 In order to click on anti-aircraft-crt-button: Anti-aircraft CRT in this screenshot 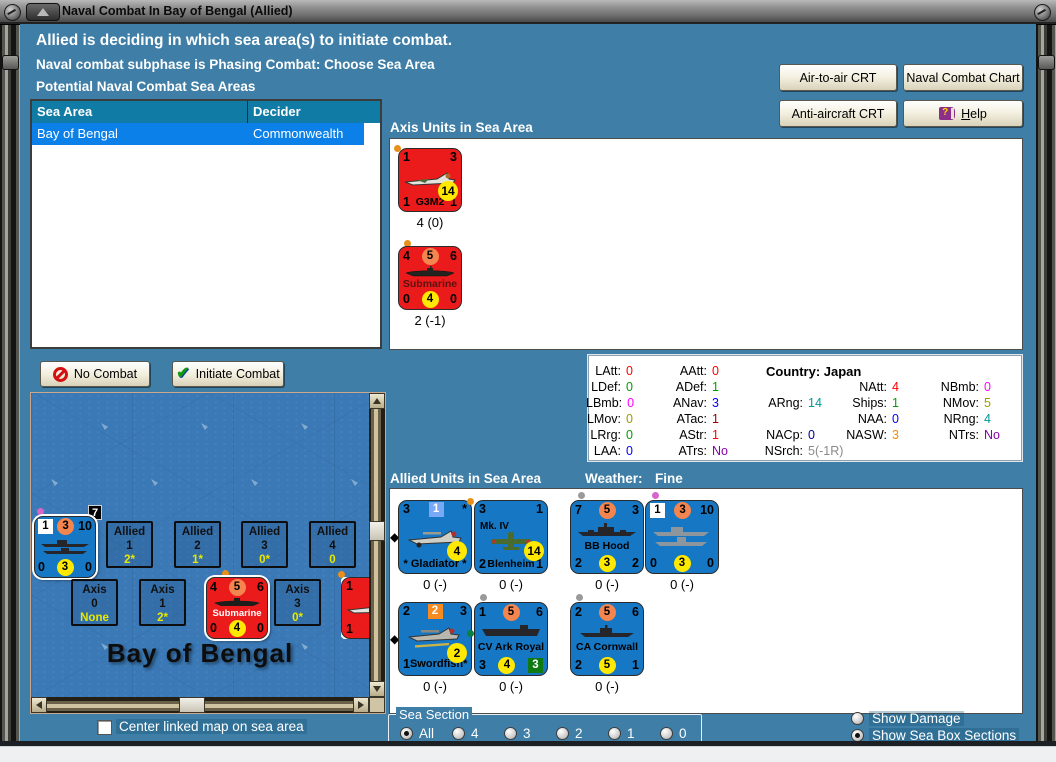, I will do `click(838, 113)`.